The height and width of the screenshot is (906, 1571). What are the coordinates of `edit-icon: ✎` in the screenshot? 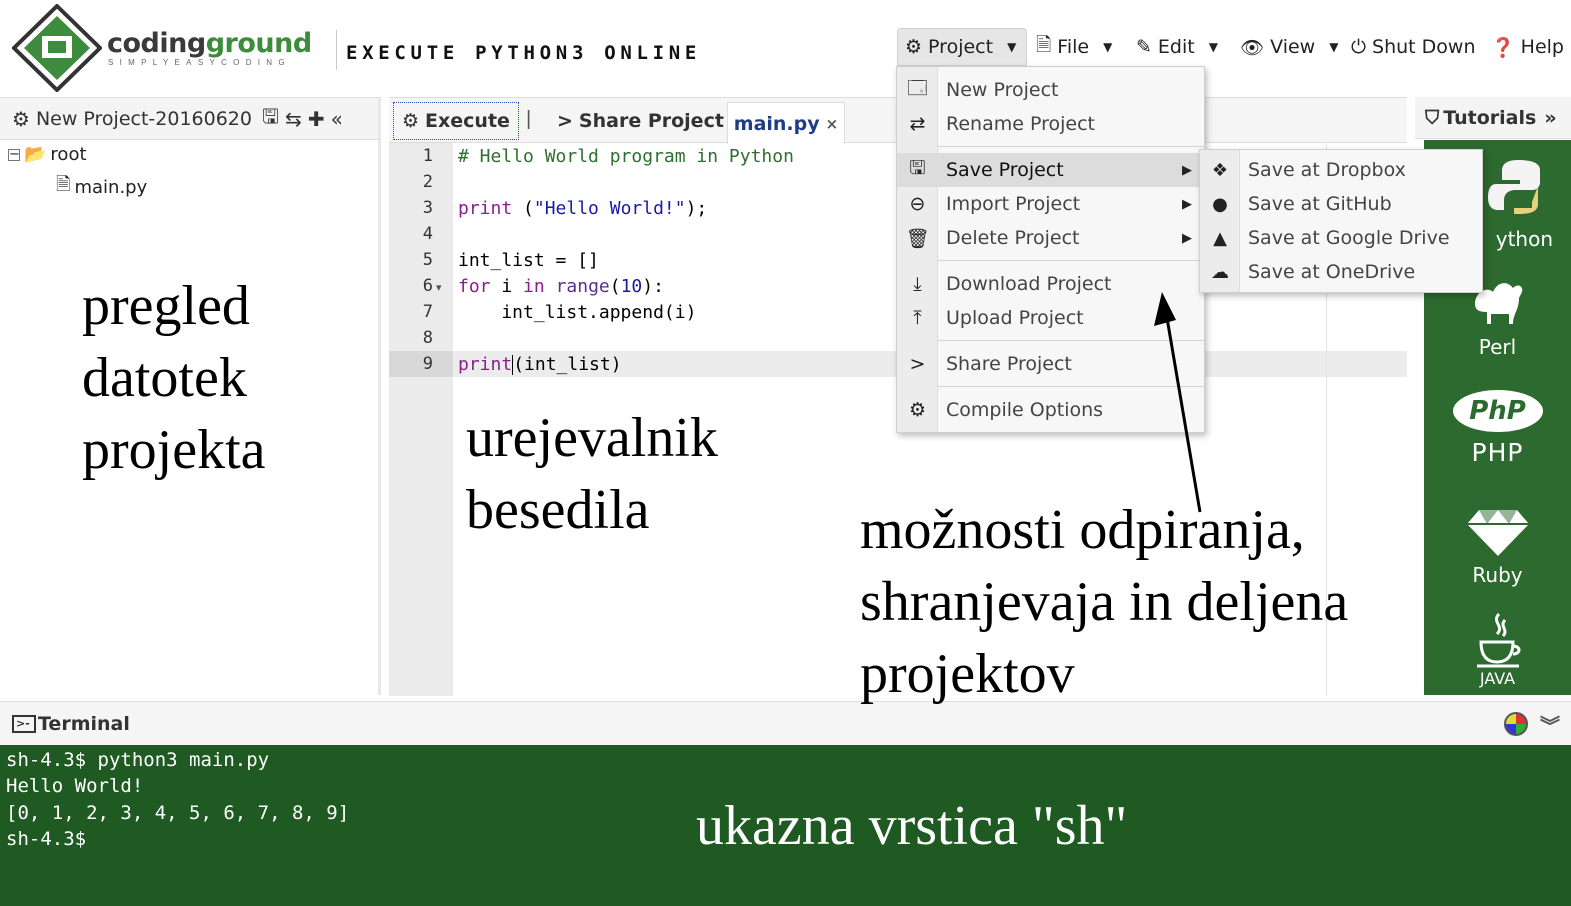 It's located at (1144, 47).